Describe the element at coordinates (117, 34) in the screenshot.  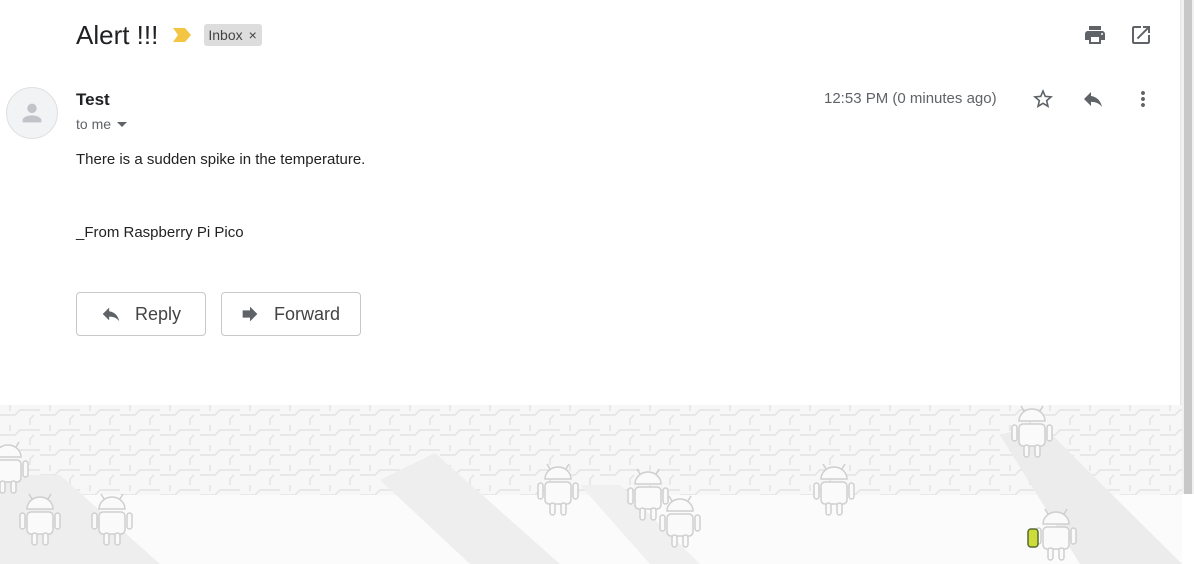
I see `email-subject: Alert !!!` at that location.